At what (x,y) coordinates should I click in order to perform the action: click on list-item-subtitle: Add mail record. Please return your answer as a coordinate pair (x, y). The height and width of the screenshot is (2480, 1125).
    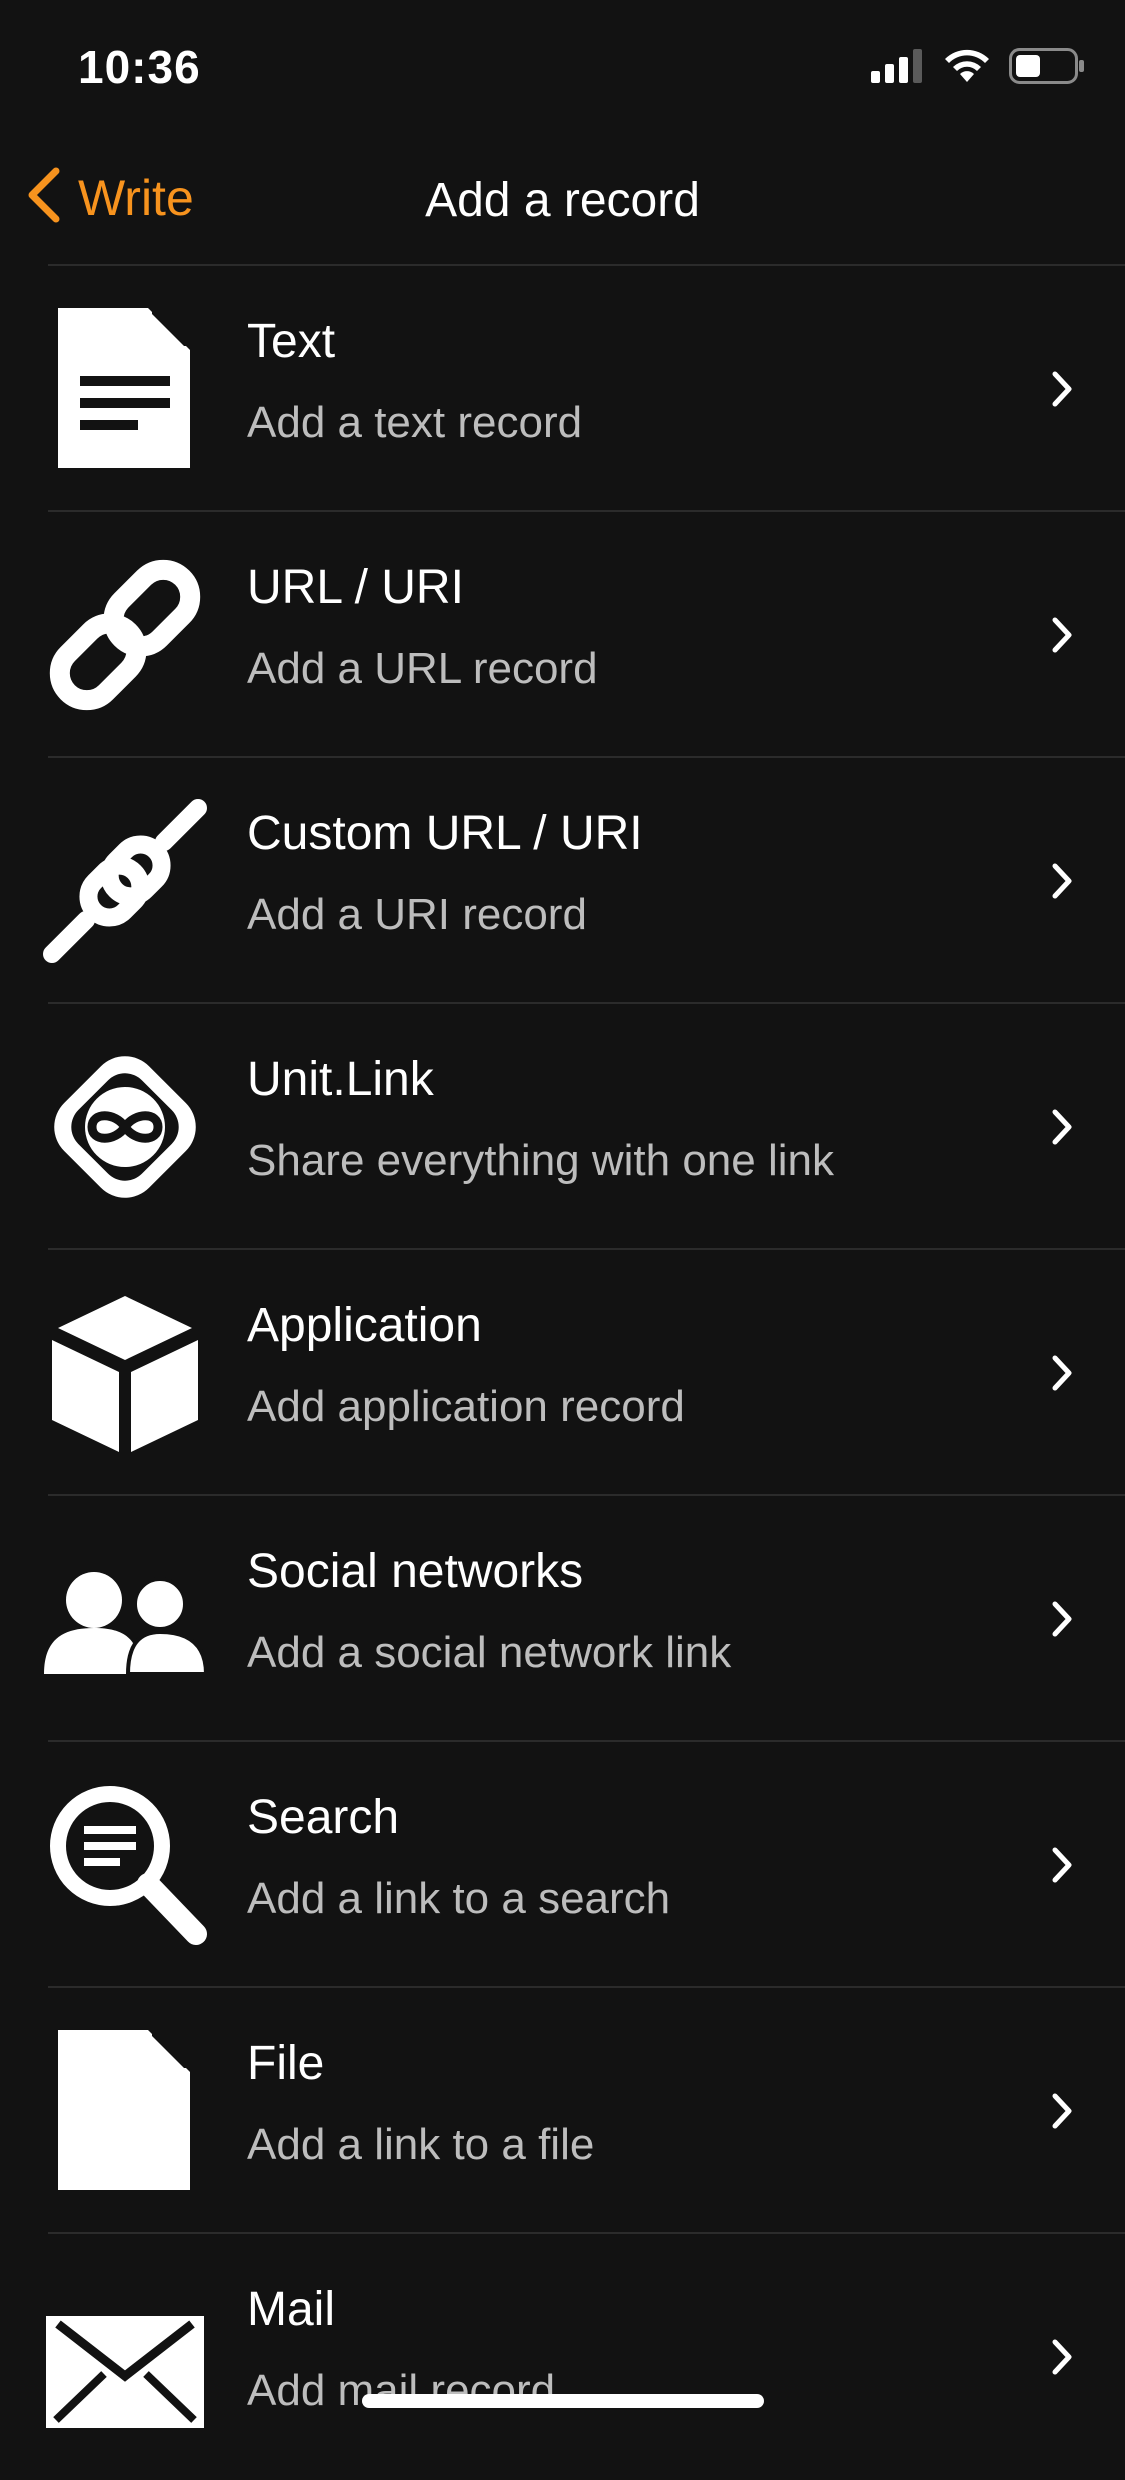
    Looking at the image, I should click on (401, 2390).